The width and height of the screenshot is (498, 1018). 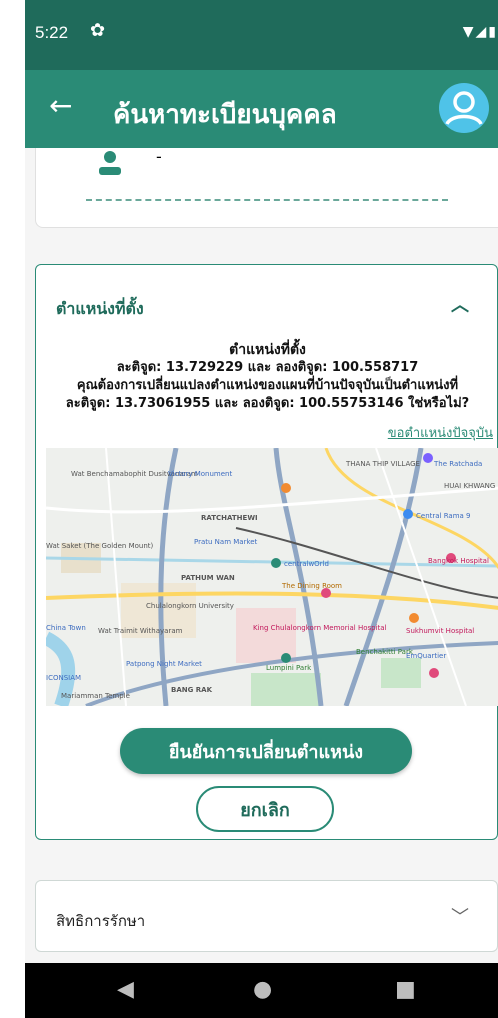 What do you see at coordinates (164, 664) in the screenshot?
I see `map-label: Patpong Night Market` at bounding box center [164, 664].